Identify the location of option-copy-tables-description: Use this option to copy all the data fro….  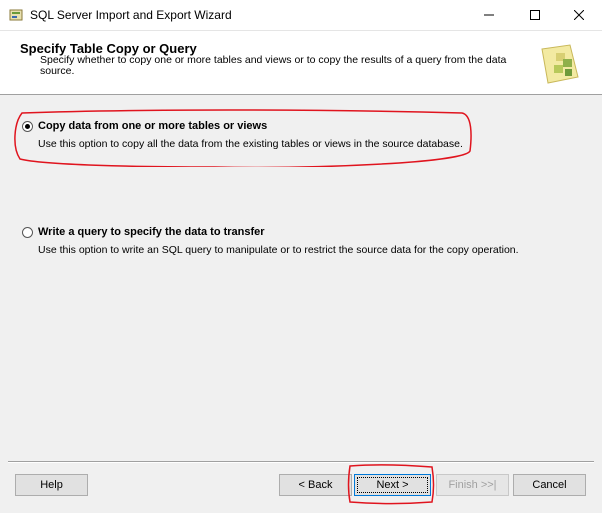
(250, 144).